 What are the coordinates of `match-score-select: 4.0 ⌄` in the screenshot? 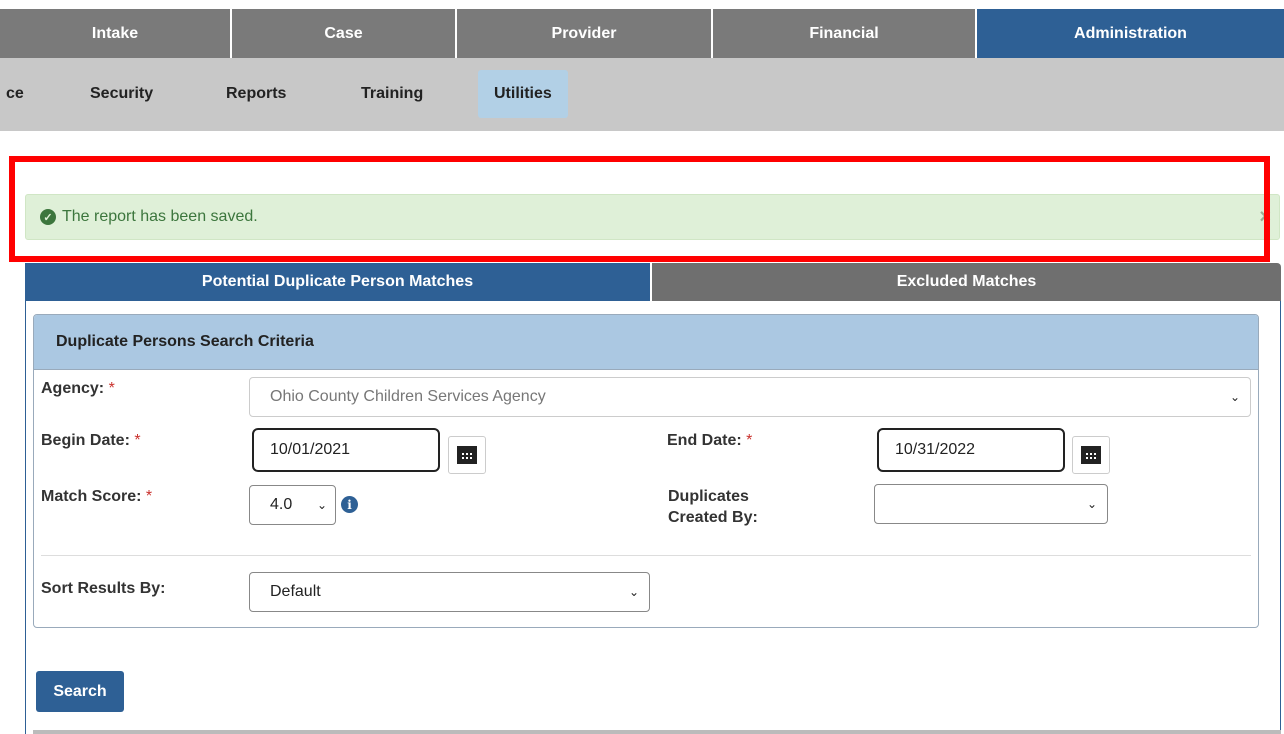 It's located at (292, 505).